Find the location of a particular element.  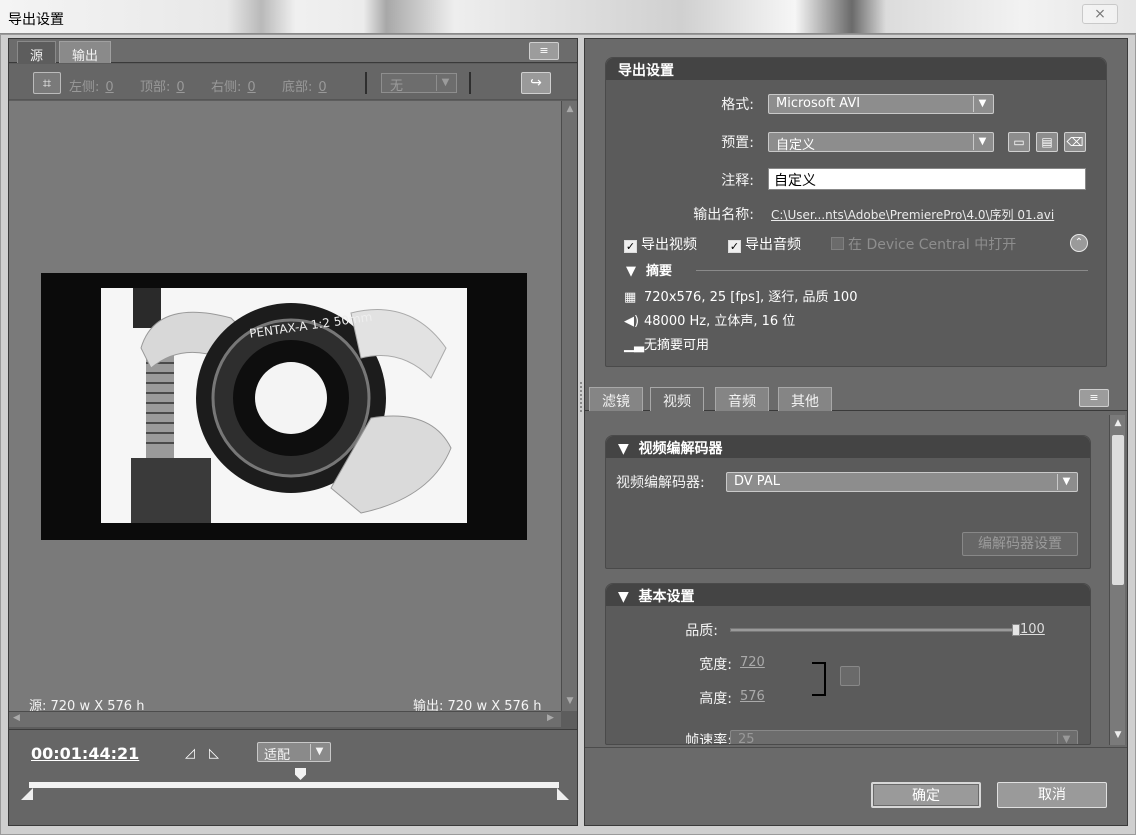

tab-other: 其他 is located at coordinates (805, 399).